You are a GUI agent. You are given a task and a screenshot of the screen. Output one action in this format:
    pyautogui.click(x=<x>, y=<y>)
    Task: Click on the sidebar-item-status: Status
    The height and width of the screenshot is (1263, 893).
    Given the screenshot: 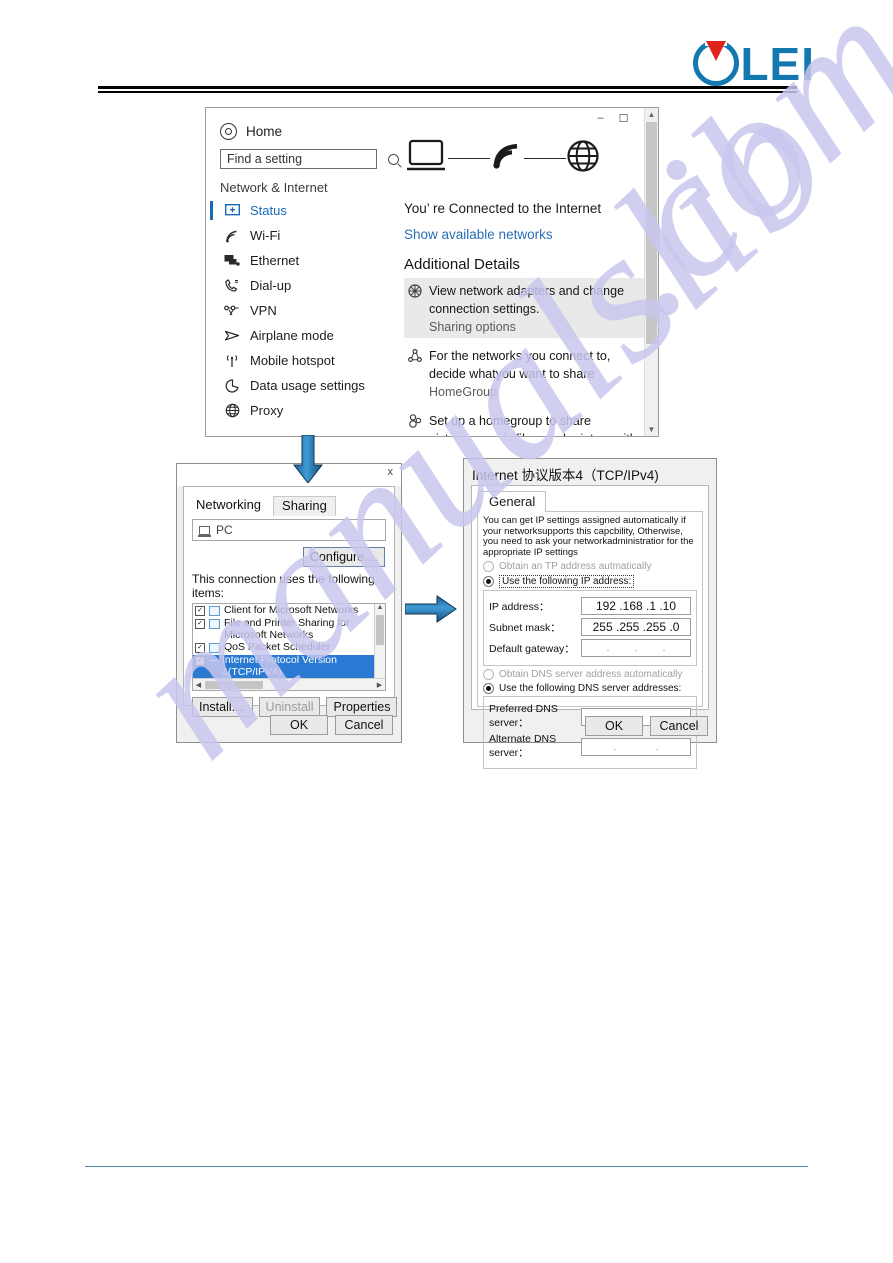 What is the action you would take?
    pyautogui.click(x=300, y=210)
    